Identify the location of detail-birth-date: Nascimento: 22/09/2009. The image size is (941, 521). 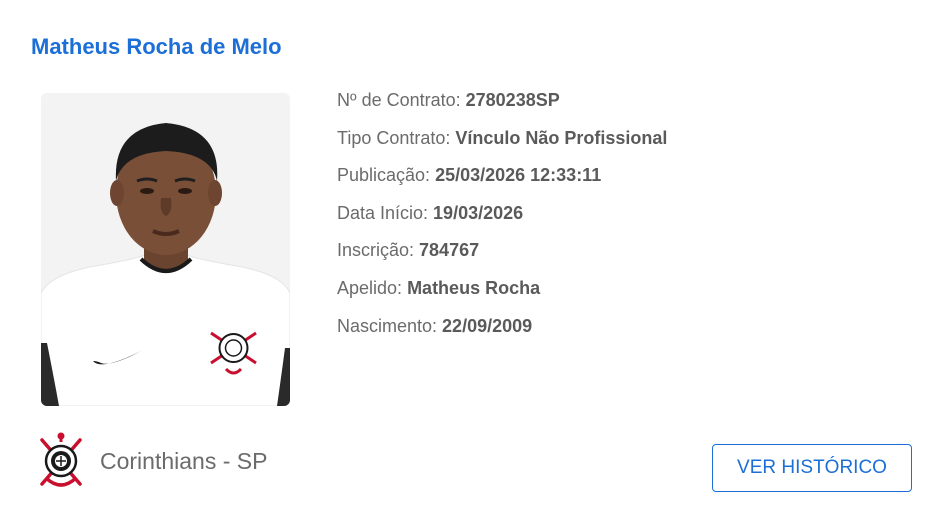
(502, 331).